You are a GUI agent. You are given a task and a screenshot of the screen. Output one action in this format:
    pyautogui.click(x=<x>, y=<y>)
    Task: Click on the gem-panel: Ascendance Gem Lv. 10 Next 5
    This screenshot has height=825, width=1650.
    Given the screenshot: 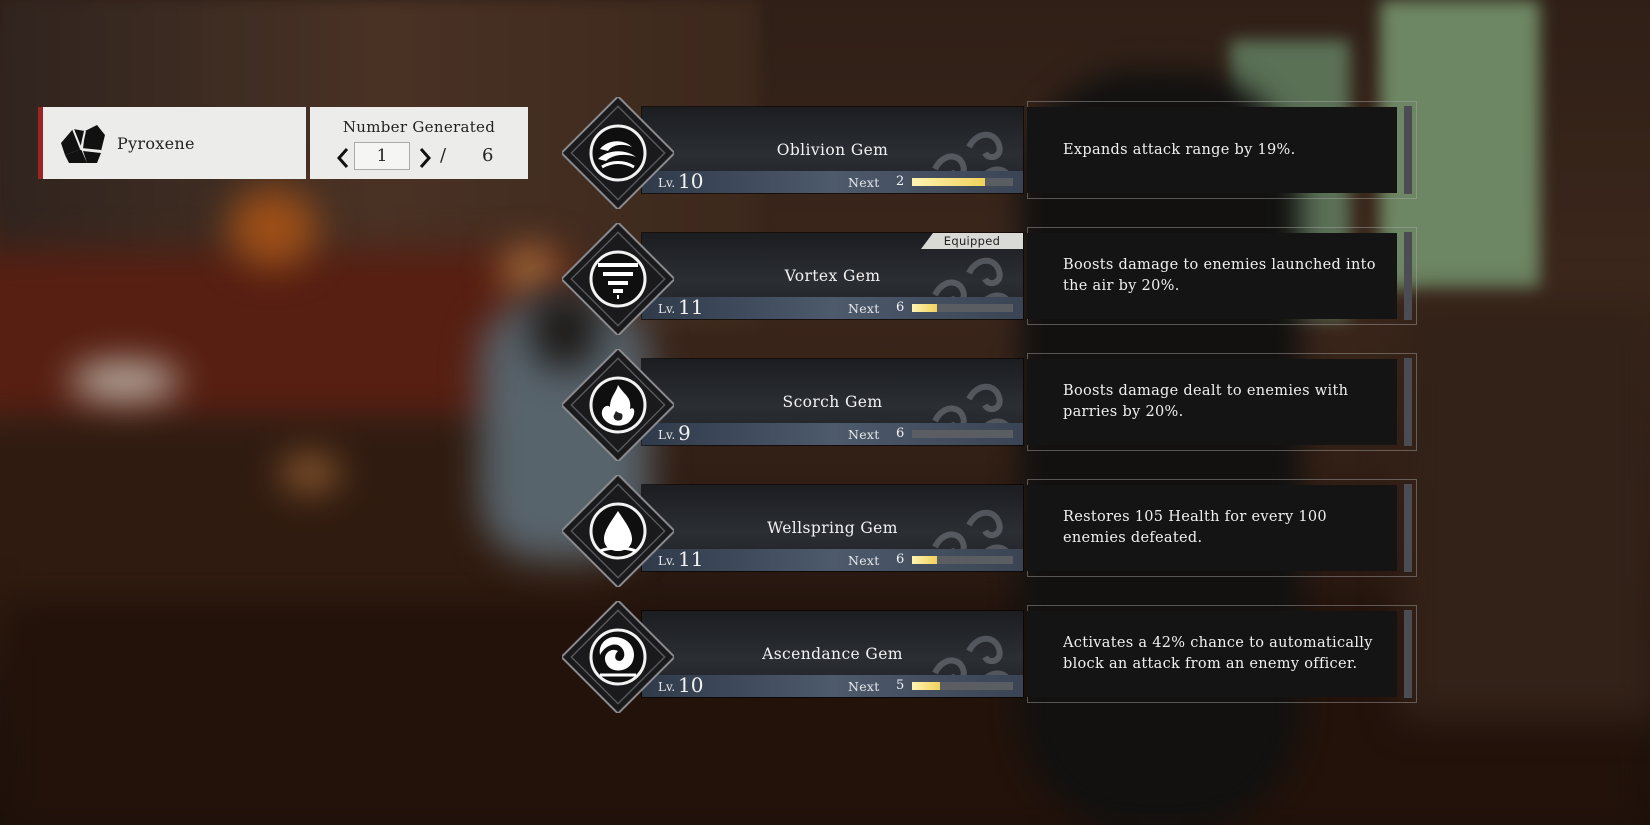 What is the action you would take?
    pyautogui.click(x=832, y=654)
    